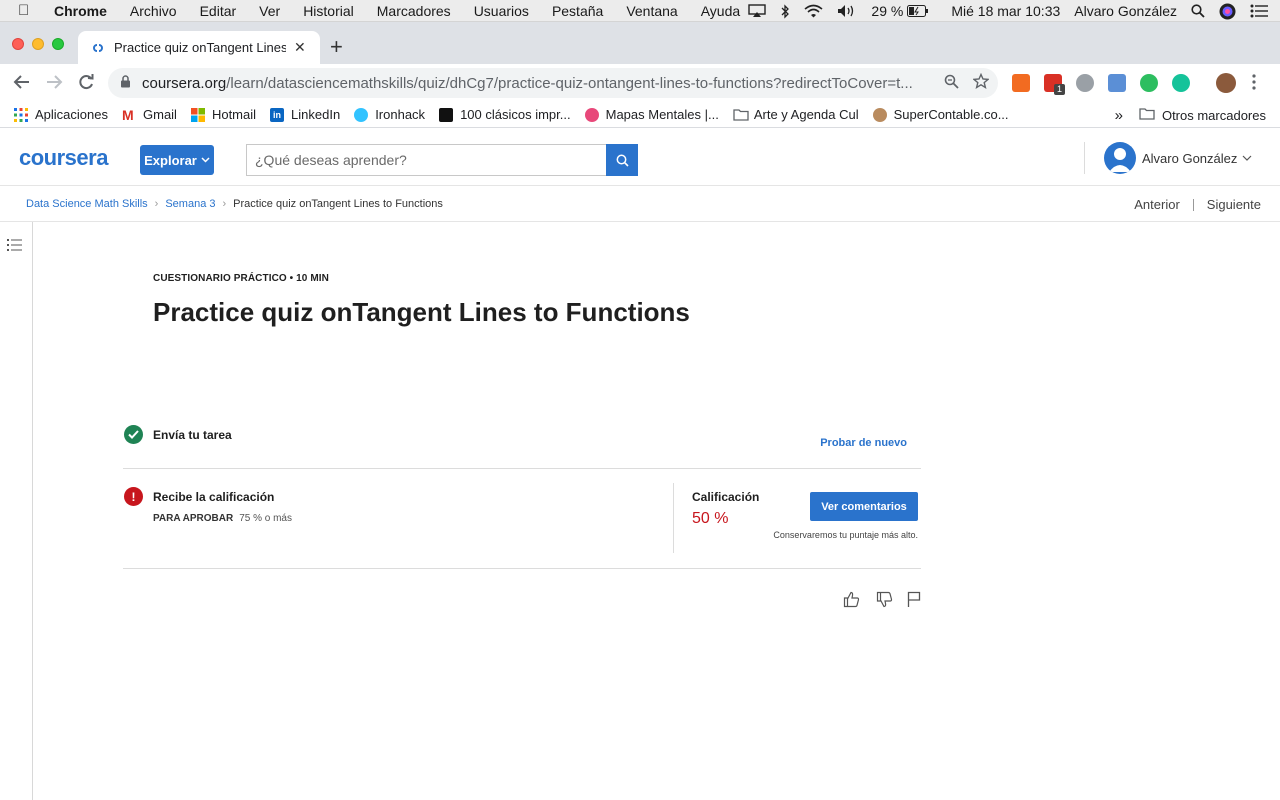 Image resolution: width=1280 pixels, height=800 pixels. I want to click on avatar, so click(1120, 158).